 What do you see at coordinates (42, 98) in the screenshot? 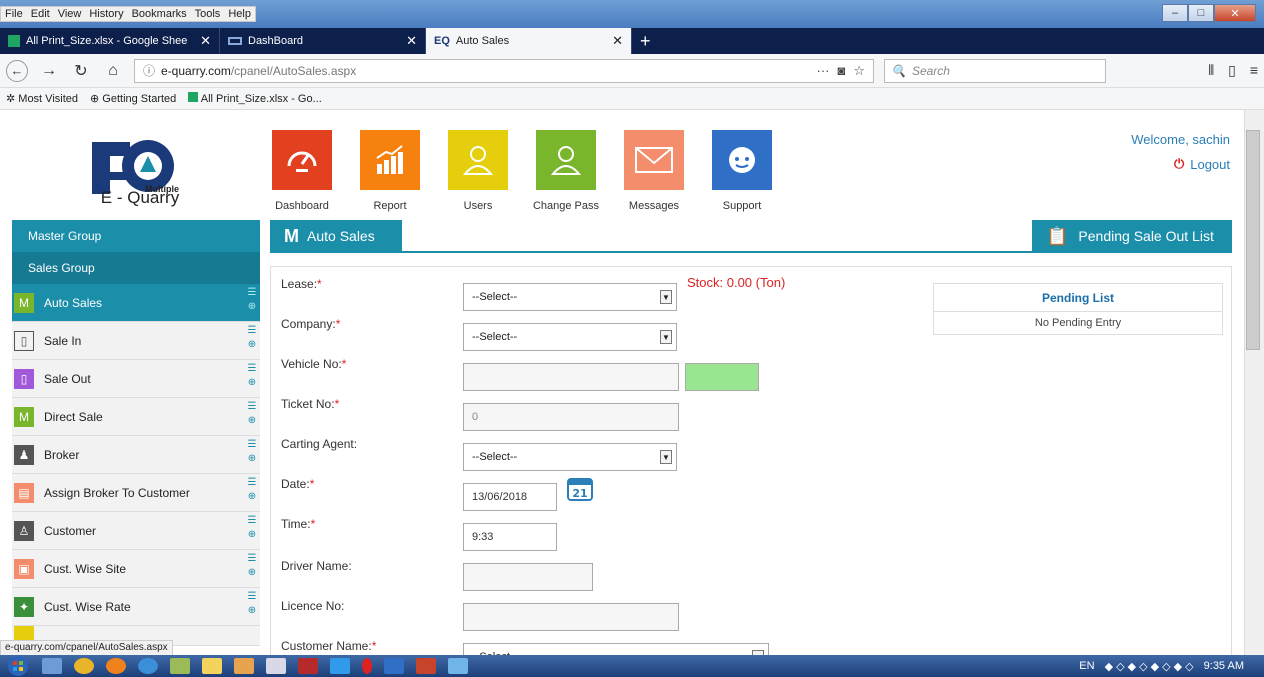
I see `bookmark-most-visited: ✲ Most Visited` at bounding box center [42, 98].